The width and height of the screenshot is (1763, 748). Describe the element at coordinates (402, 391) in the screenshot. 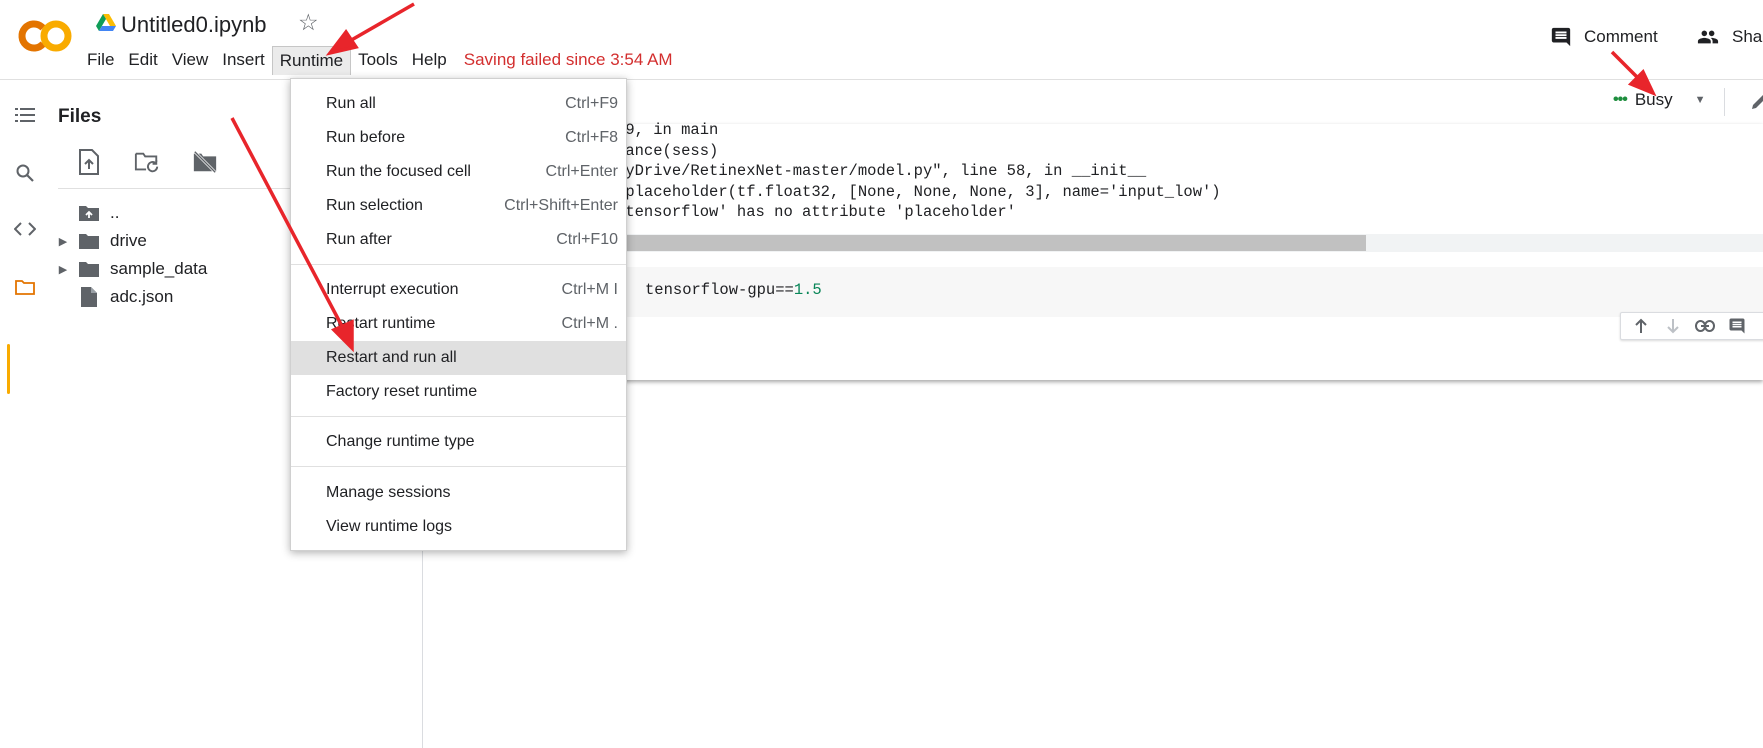

I see `menu-item-label: Factory reset runtime` at that location.